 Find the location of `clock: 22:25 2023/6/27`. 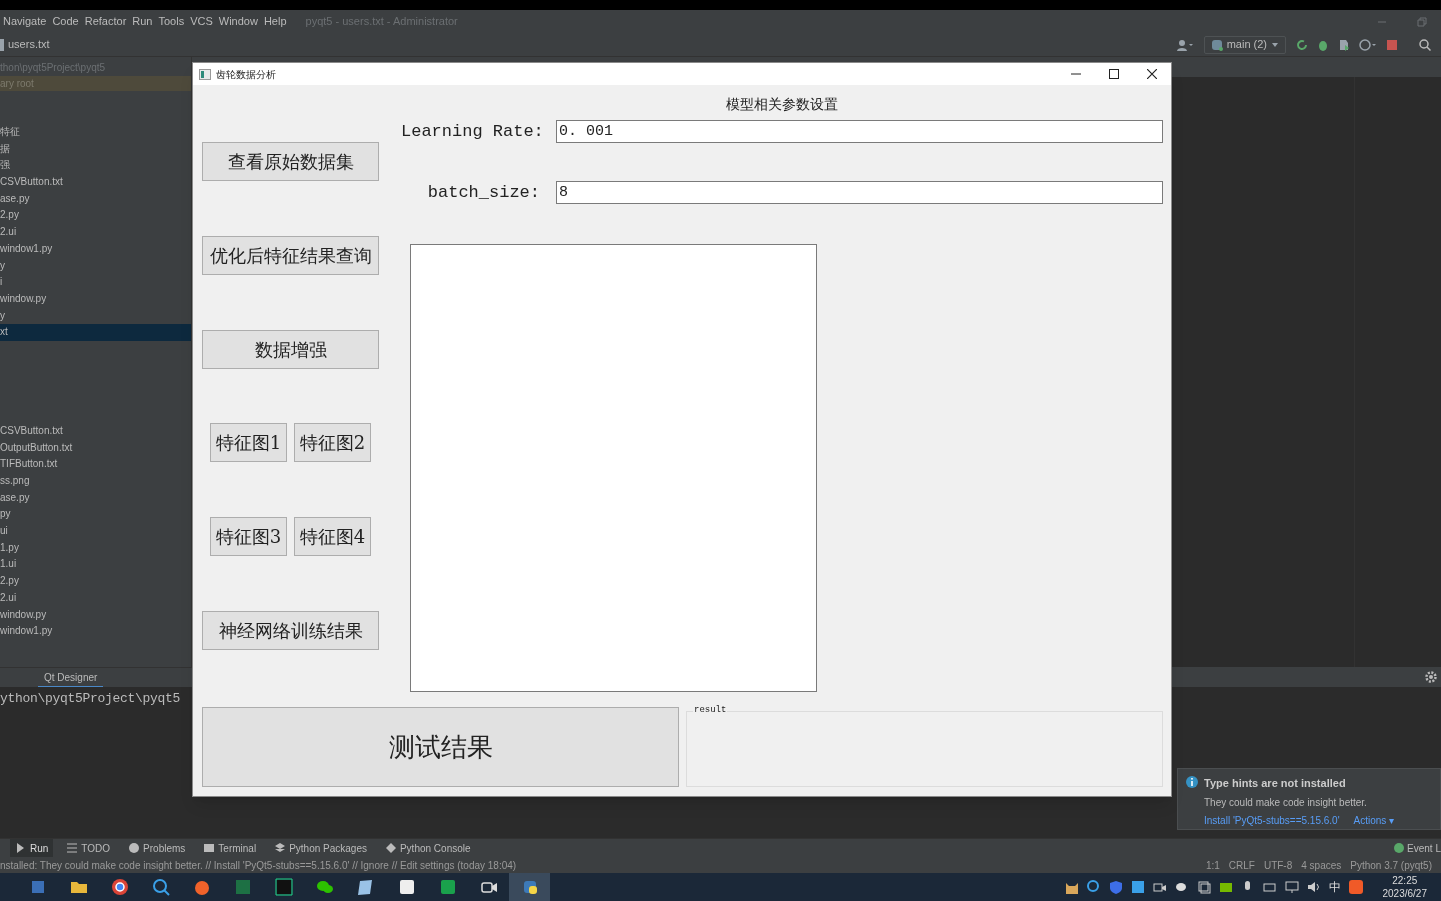

clock: 22:25 2023/6/27 is located at coordinates (1404, 887).